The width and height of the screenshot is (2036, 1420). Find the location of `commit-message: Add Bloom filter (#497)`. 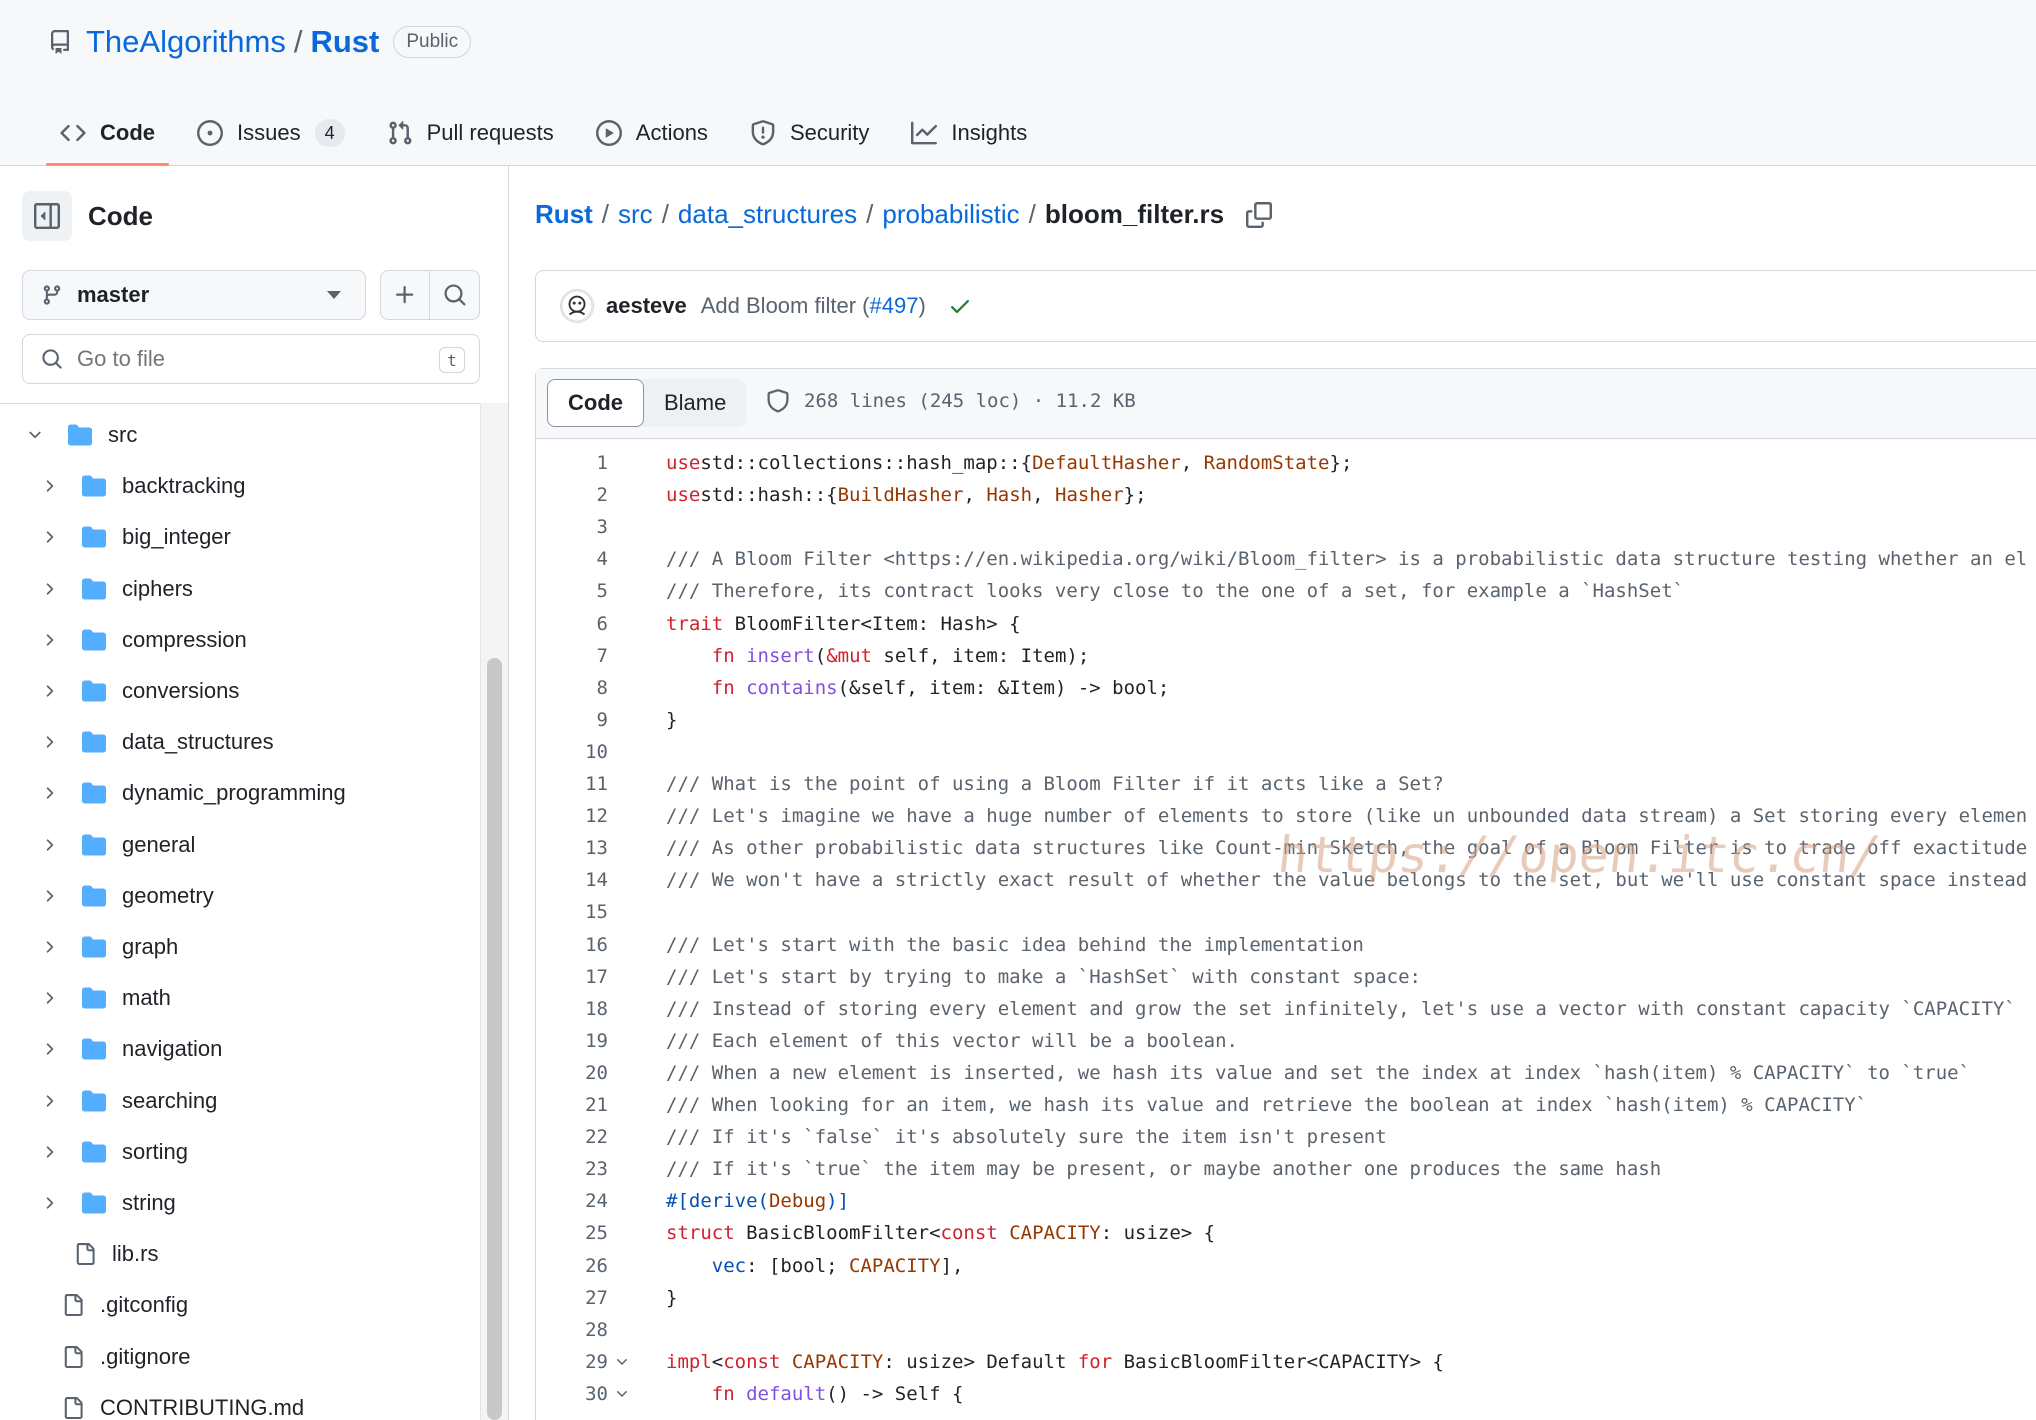

commit-message: Add Bloom filter (#497) is located at coordinates (813, 306).